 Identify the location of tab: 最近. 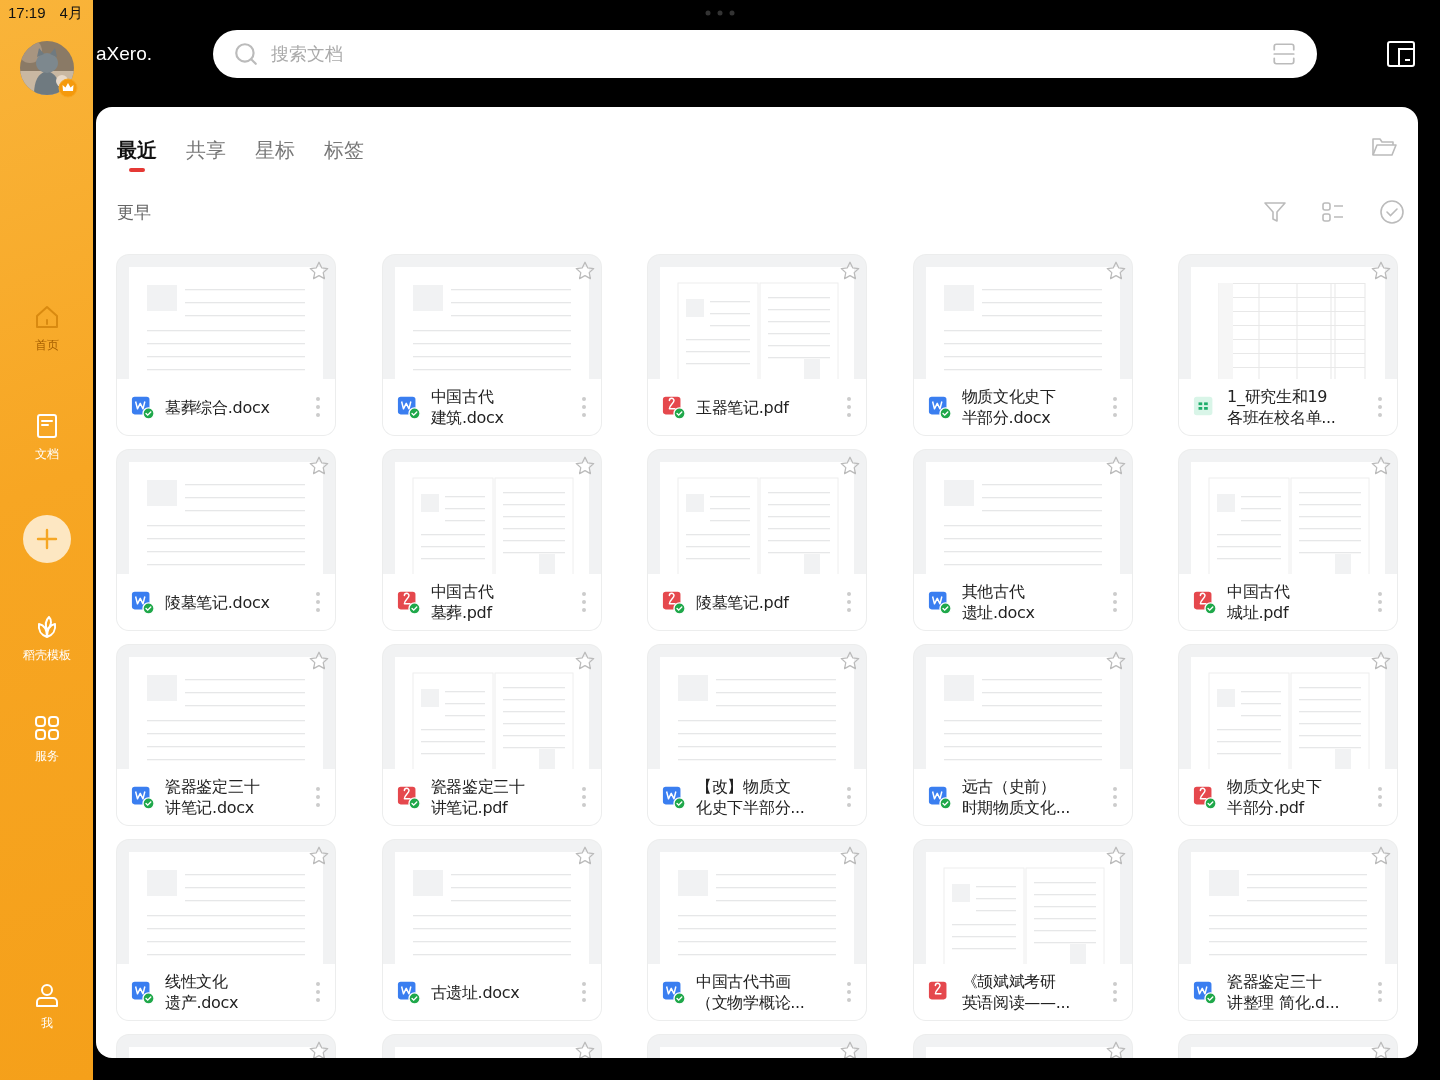
(137, 147).